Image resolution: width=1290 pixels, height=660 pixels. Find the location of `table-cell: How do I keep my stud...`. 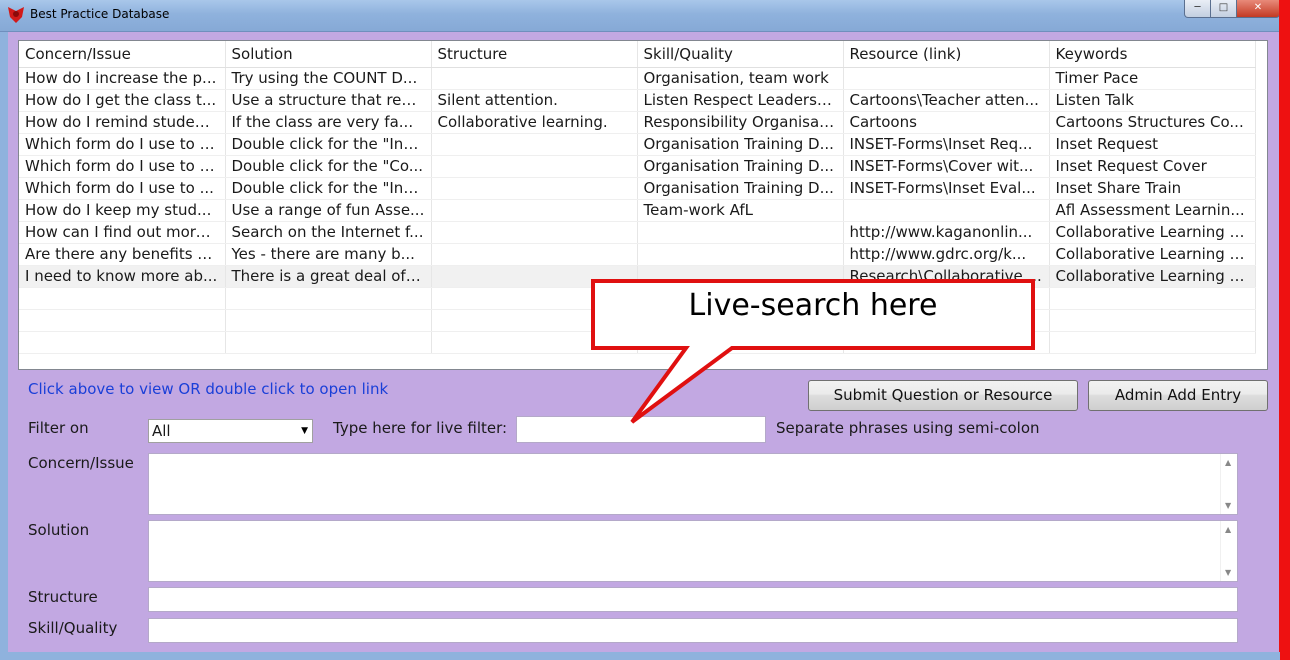

table-cell: How do I keep my stud... is located at coordinates (122, 210).